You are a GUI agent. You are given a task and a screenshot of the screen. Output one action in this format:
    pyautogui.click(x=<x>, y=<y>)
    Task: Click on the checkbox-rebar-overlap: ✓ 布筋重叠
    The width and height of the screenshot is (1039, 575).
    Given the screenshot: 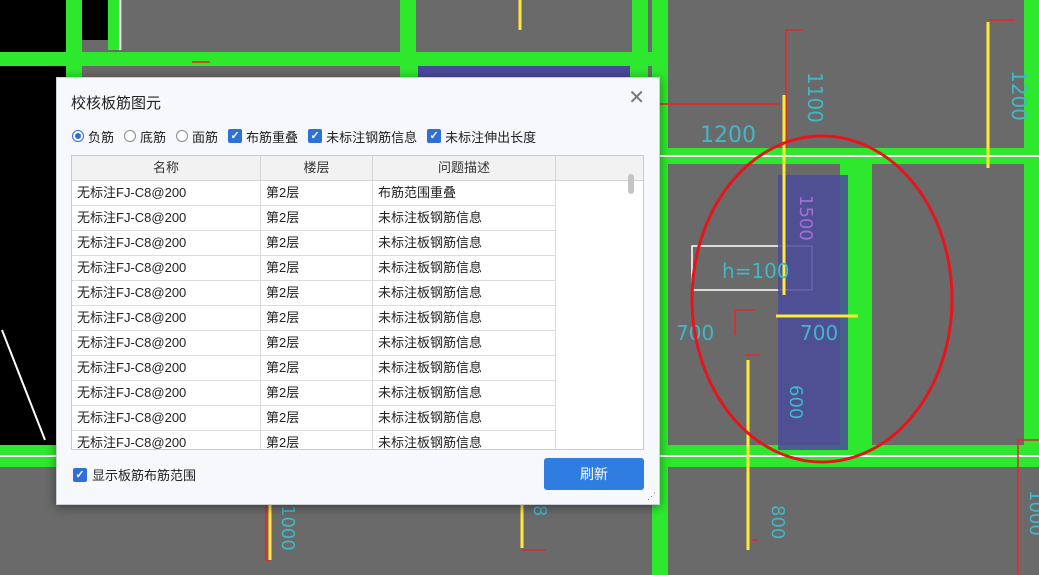 What is the action you would take?
    pyautogui.click(x=263, y=136)
    